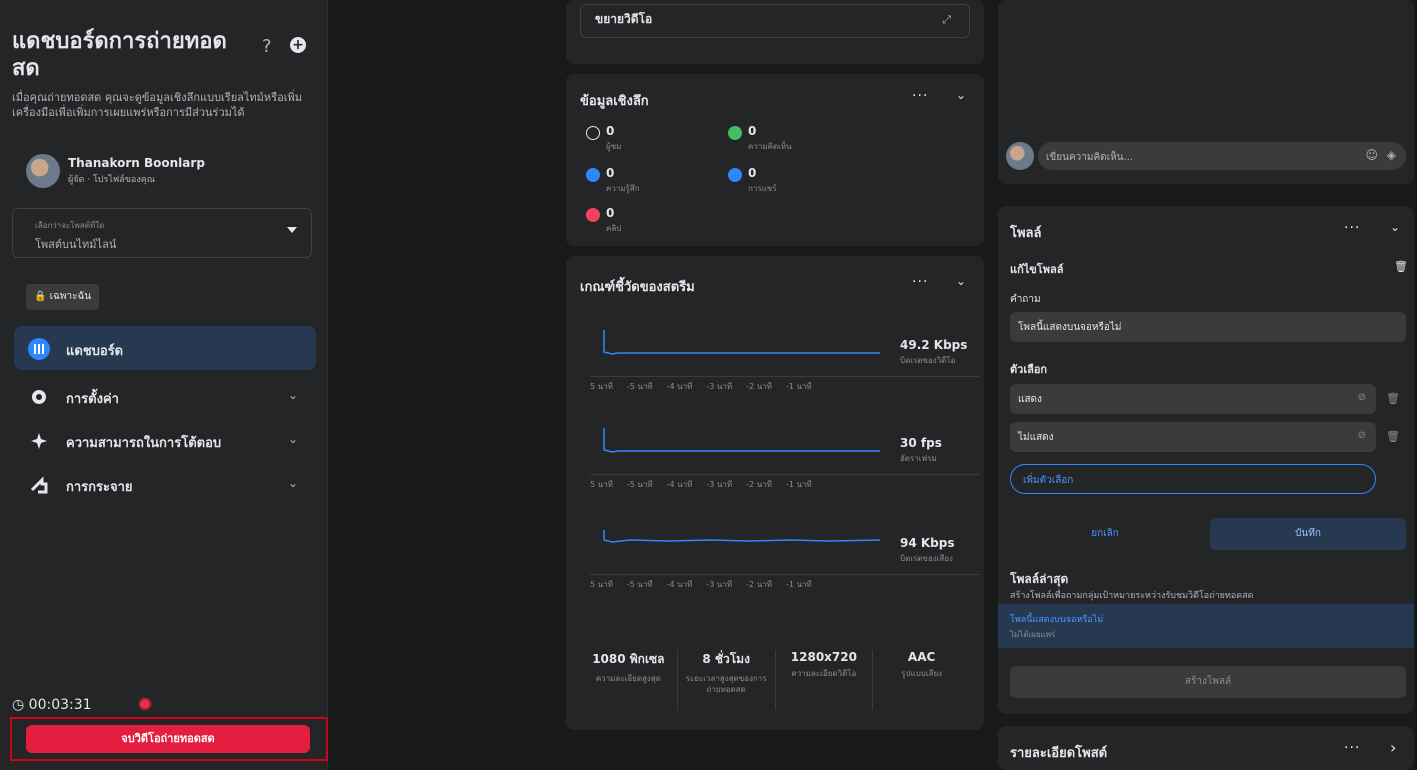 The height and width of the screenshot is (770, 1417). Describe the element at coordinates (934, 345) in the screenshot. I see `graph-value: 49.2 Kbps` at that location.